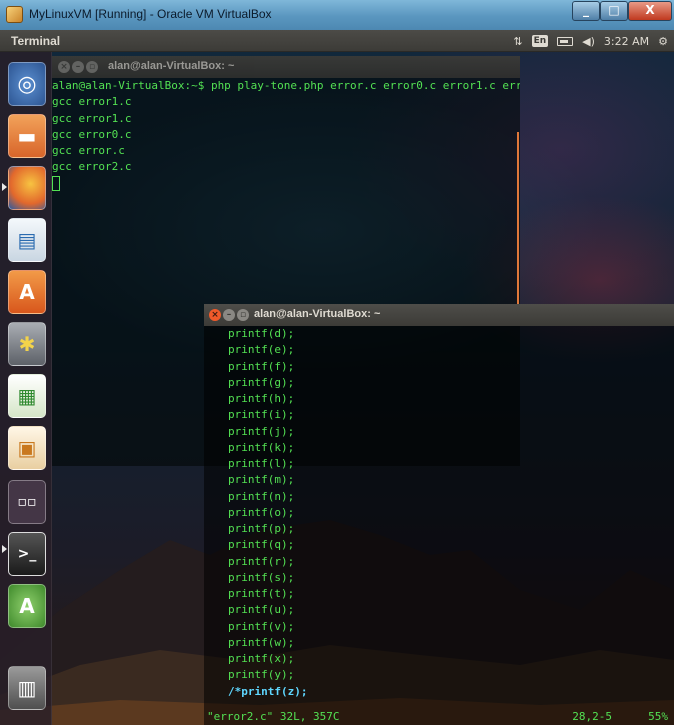 The width and height of the screenshot is (674, 725). I want to click on code-line: printf(m);, so click(261, 480).